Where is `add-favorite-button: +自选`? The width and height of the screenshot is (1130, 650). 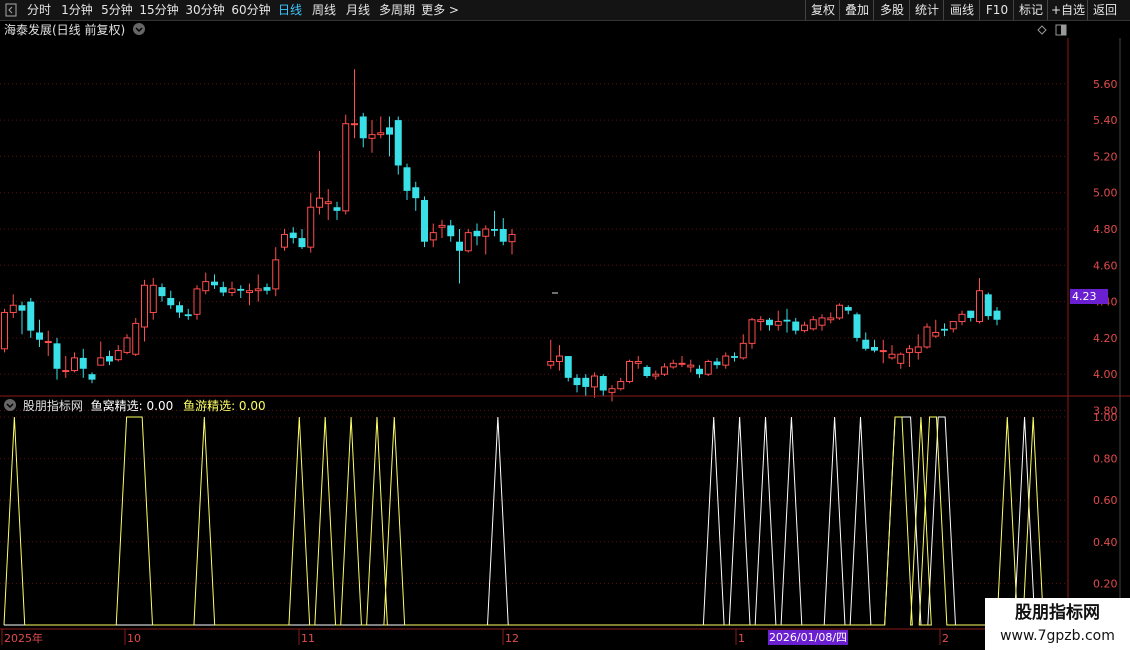
add-favorite-button: +自选 is located at coordinates (1067, 10).